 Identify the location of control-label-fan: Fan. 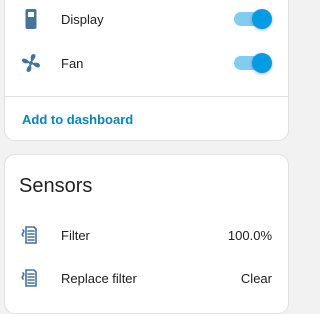
(72, 63).